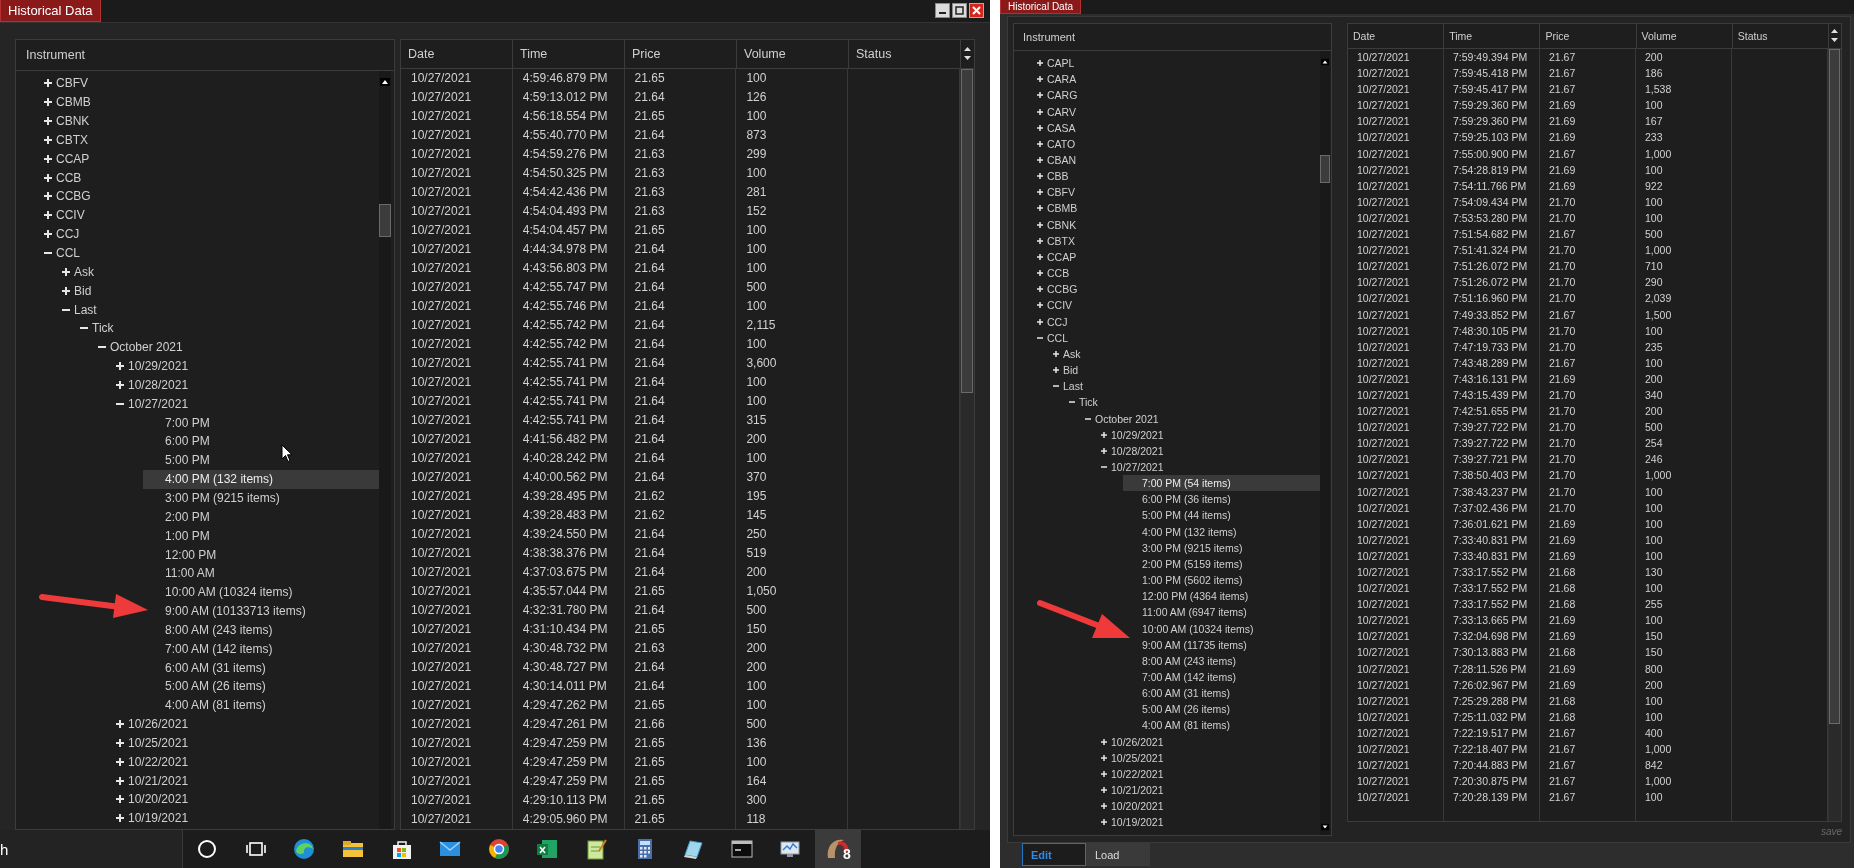  Describe the element at coordinates (1127, 418) in the screenshot. I see `tree-item: October 2021` at that location.